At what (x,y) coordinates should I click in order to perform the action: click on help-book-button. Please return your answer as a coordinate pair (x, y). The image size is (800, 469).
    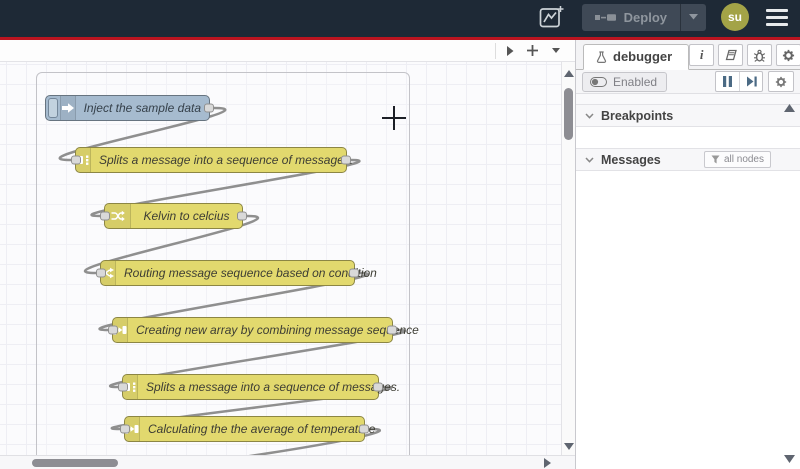
    Looking at the image, I should click on (731, 55).